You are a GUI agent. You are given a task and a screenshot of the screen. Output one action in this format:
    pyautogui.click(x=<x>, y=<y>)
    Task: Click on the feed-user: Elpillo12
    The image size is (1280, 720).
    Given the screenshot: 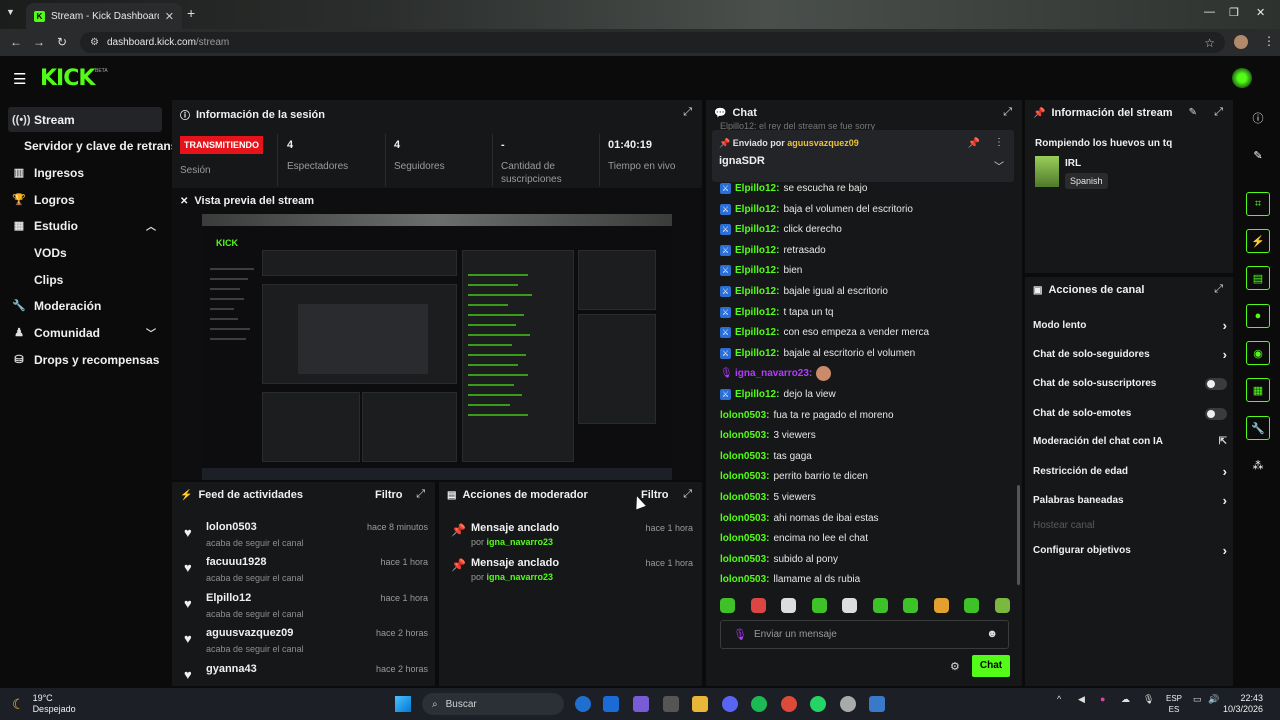 What is the action you would take?
    pyautogui.click(x=228, y=598)
    